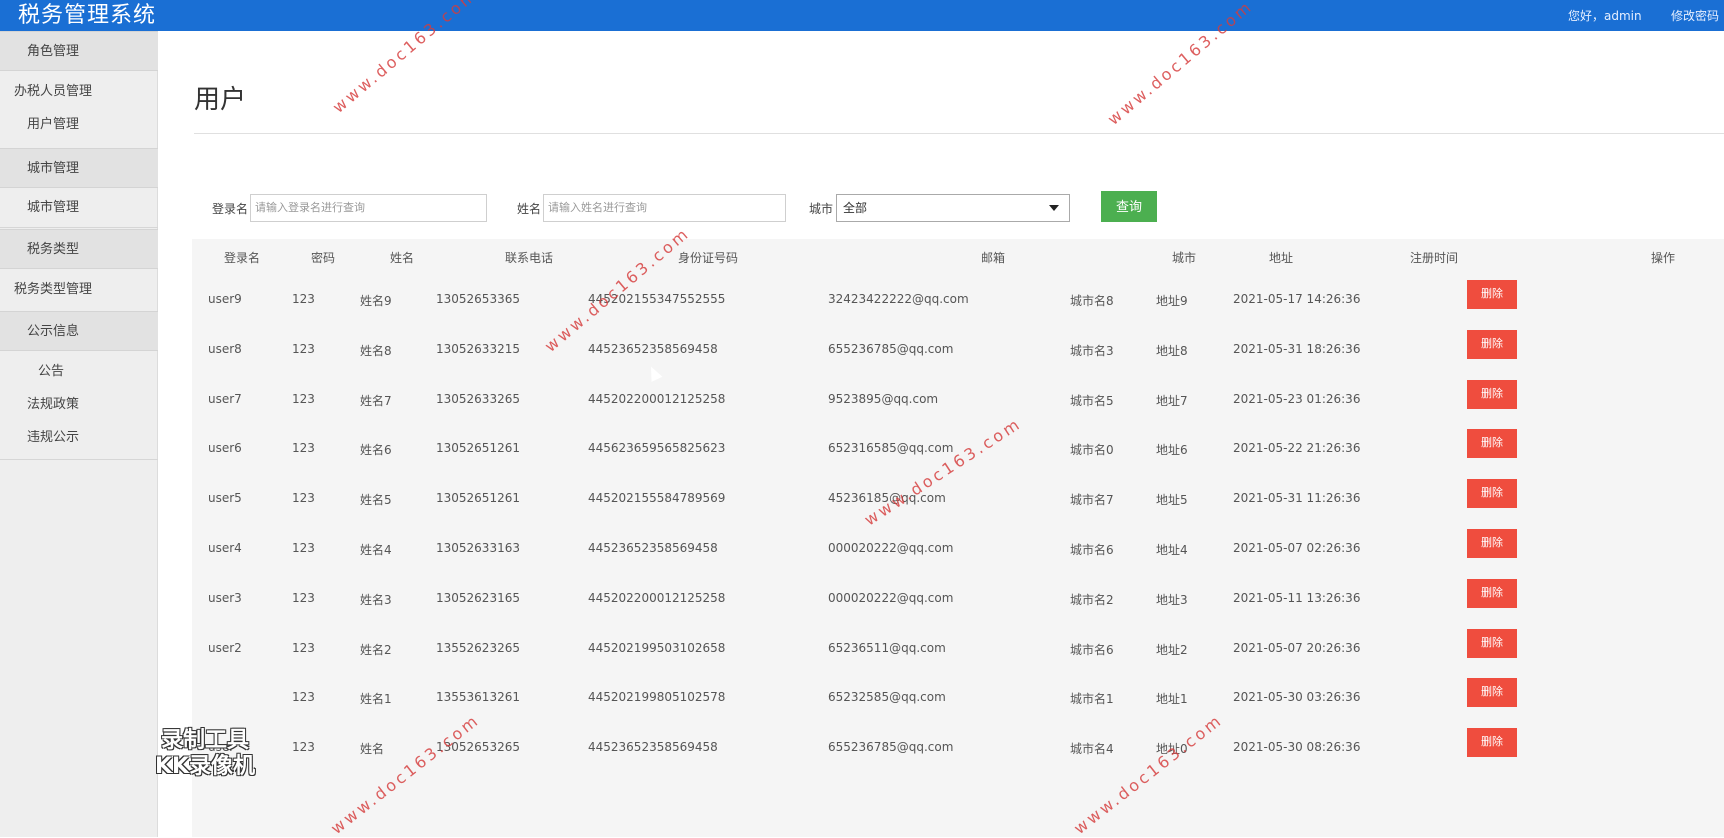  I want to click on header-register-time: 注册时间, so click(1434, 258).